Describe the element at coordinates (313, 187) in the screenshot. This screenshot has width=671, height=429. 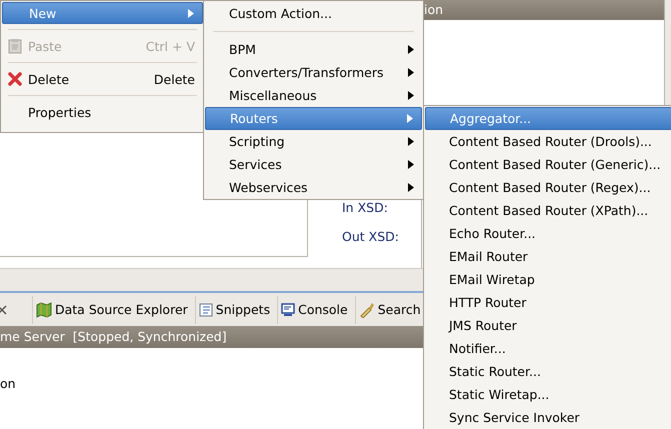
I see `menu-item: Webservices` at that location.